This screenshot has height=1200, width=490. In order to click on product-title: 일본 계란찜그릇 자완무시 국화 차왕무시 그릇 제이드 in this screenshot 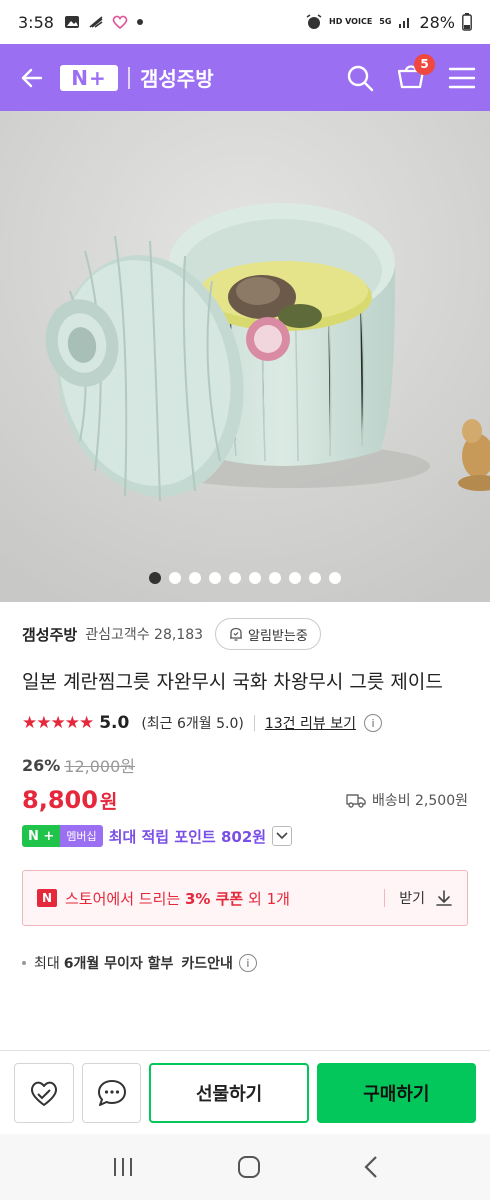, I will do `click(232, 682)`.